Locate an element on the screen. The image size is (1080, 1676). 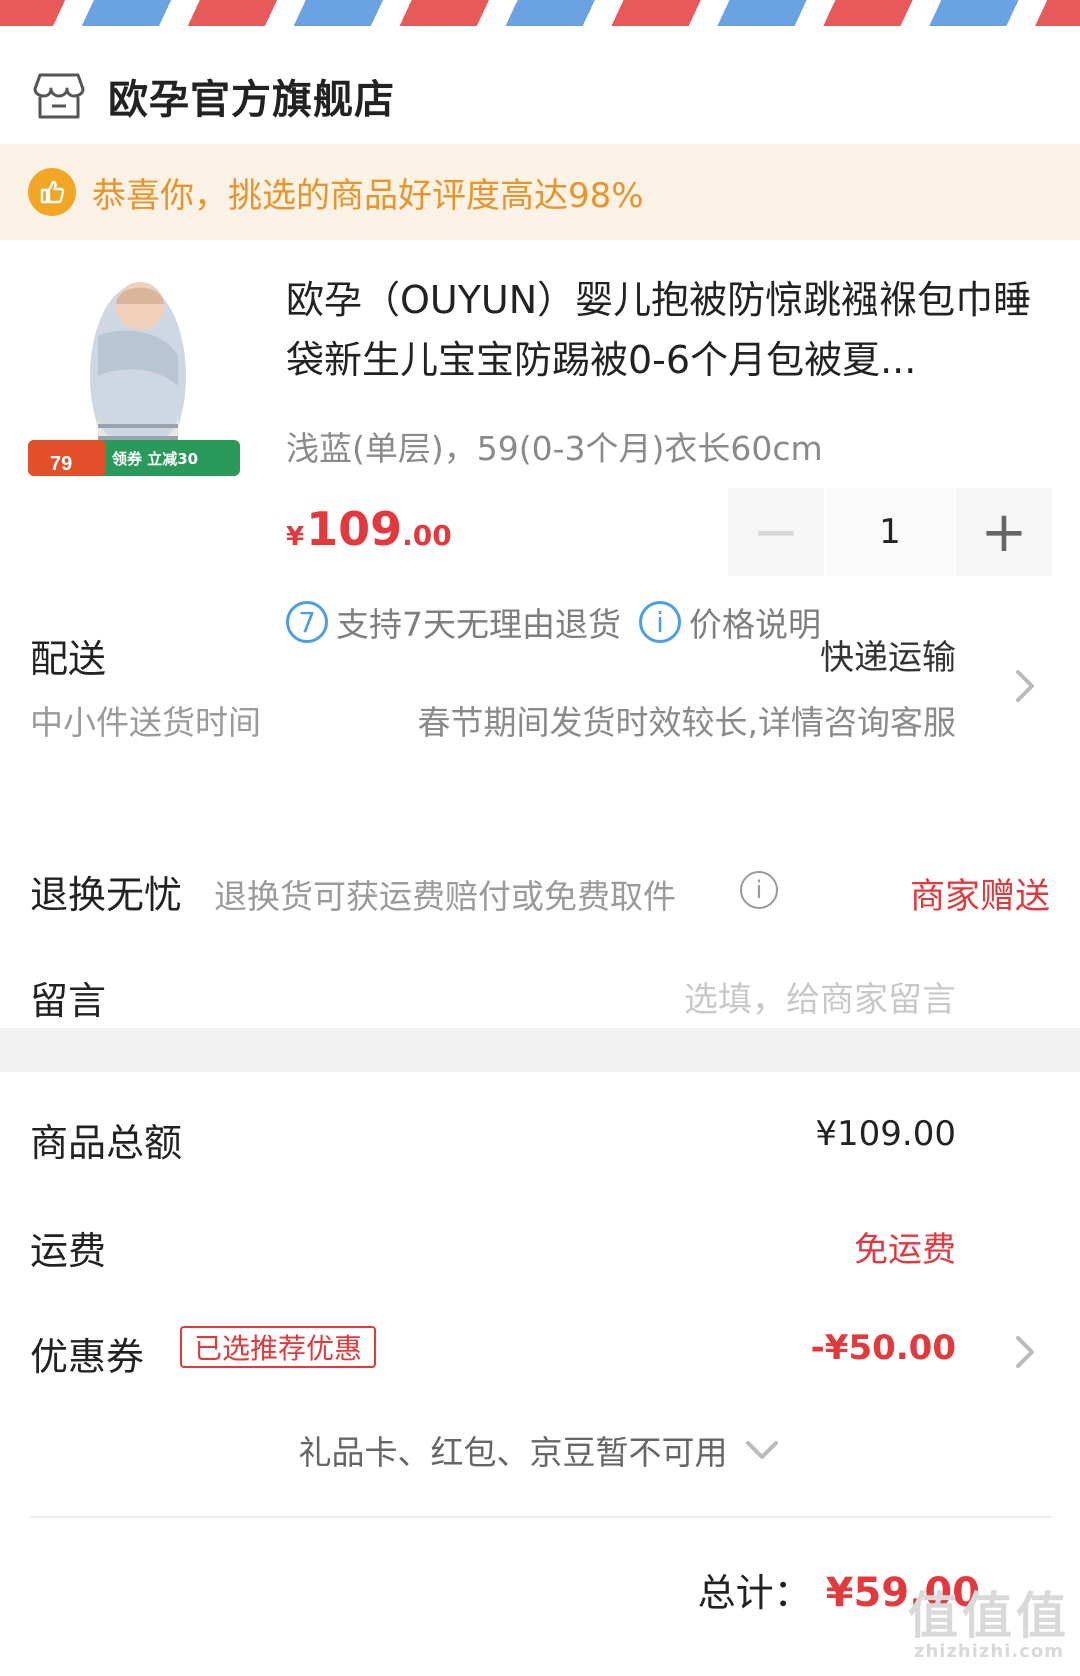
total-label: 总计： is located at coordinates (754, 1593).